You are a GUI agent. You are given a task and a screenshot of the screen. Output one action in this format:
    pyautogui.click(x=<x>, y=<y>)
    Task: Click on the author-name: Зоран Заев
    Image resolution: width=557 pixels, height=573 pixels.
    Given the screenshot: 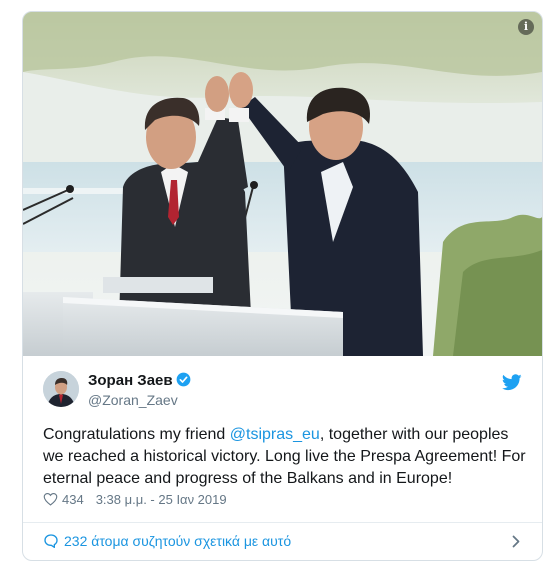 What is the action you would take?
    pyautogui.click(x=139, y=380)
    